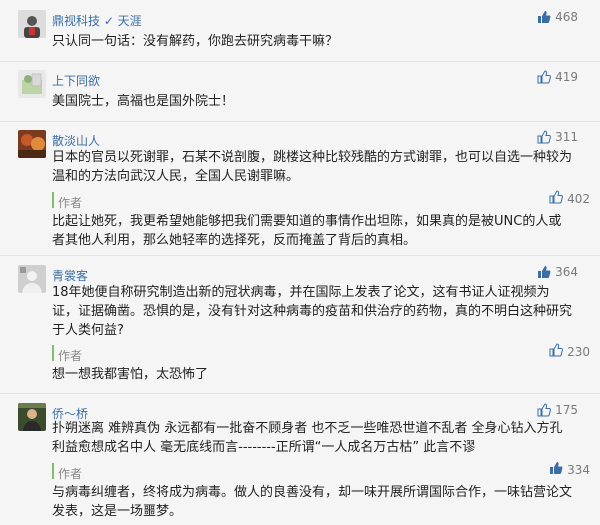  What do you see at coordinates (321, 471) in the screenshot?
I see `reply-header: 作者 334` at bounding box center [321, 471].